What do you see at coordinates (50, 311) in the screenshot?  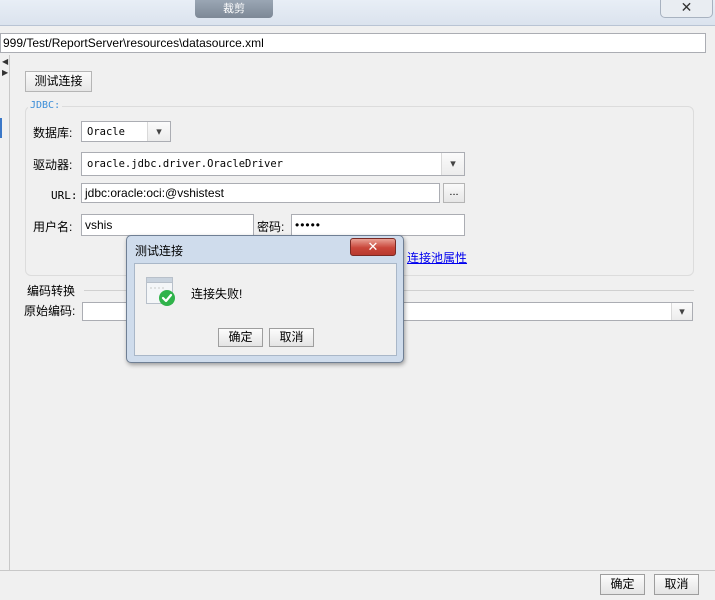 I see `original-encoding-label: 原始编码:` at bounding box center [50, 311].